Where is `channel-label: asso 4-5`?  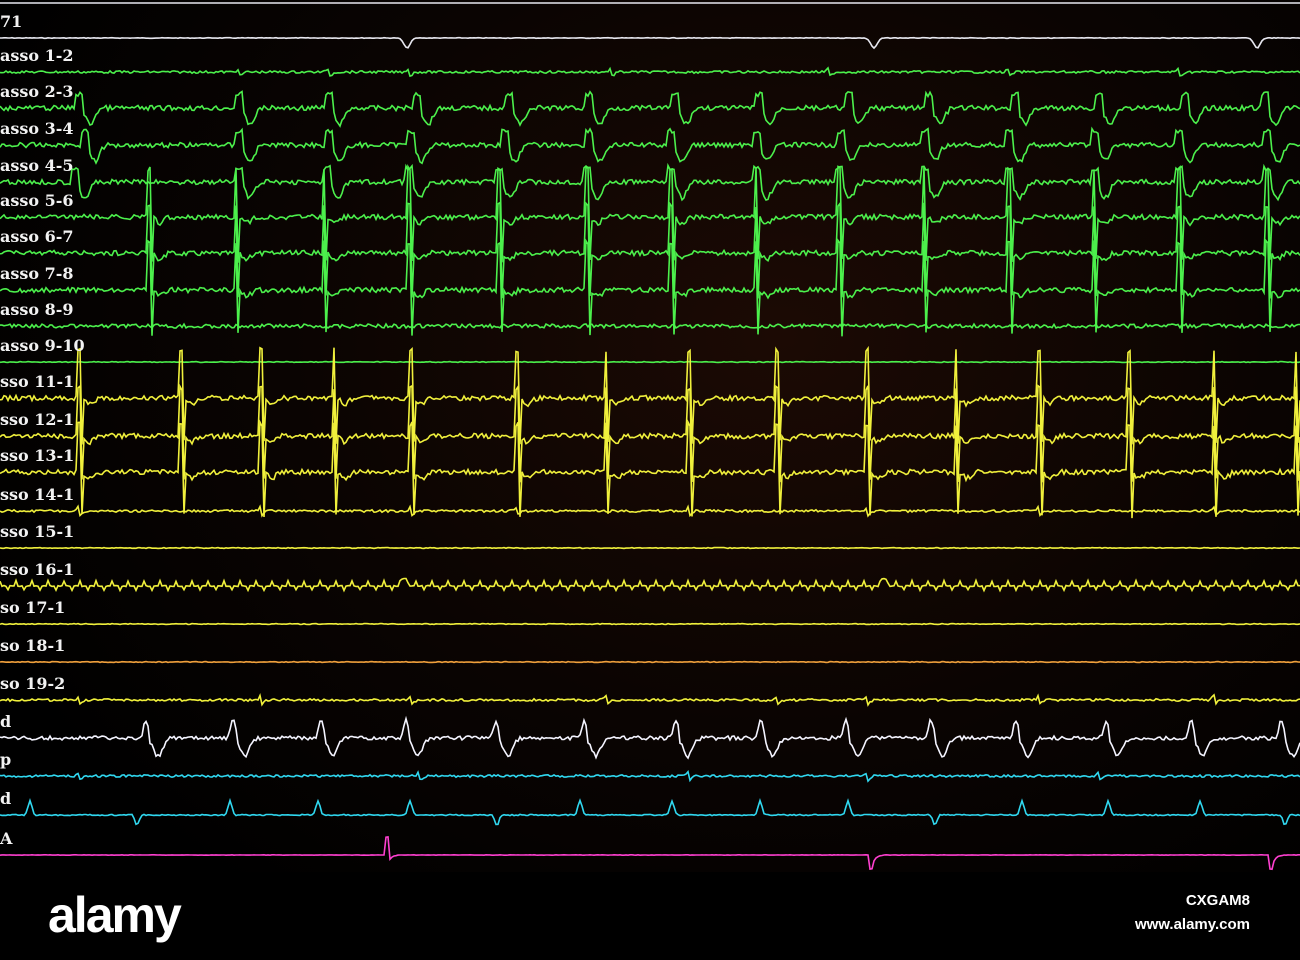 channel-label: asso 4-5 is located at coordinates (37, 165).